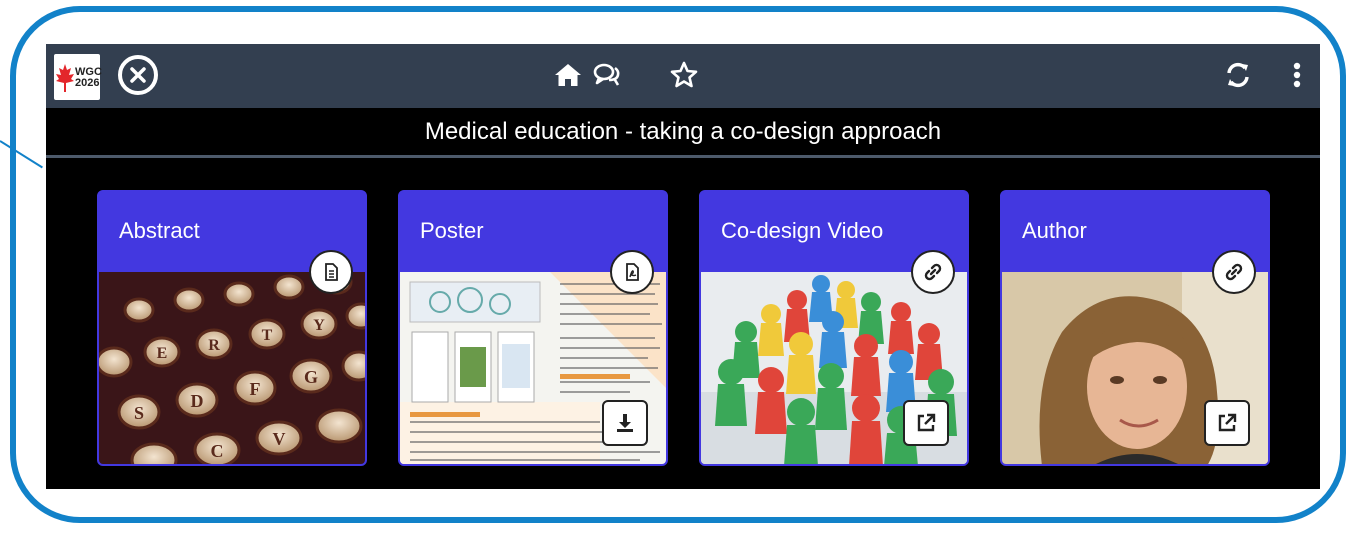  I want to click on refresh-button, so click(1238, 75).